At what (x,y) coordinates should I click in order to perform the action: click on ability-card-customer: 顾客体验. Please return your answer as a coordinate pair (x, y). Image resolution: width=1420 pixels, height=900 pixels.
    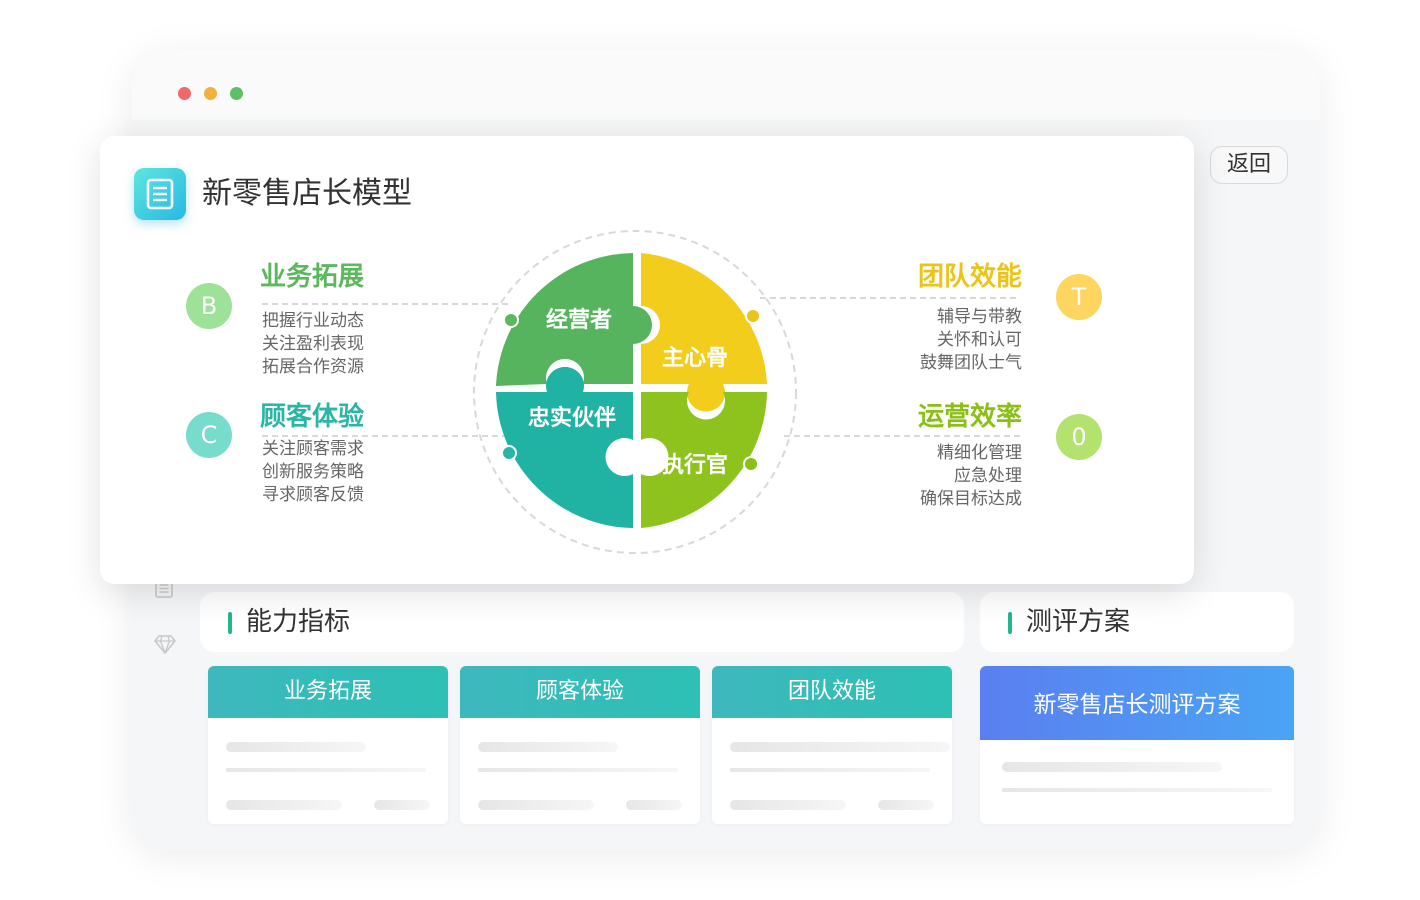
    Looking at the image, I should click on (580, 745).